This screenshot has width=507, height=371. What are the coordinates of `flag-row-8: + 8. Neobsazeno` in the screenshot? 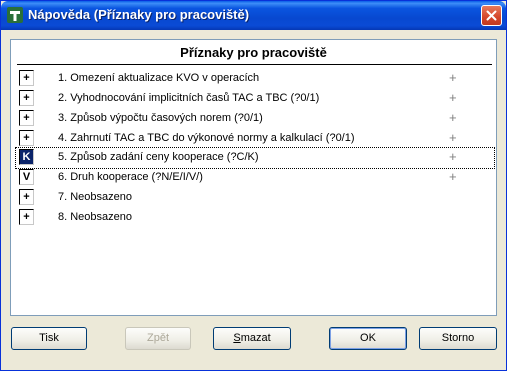 It's located at (255, 218).